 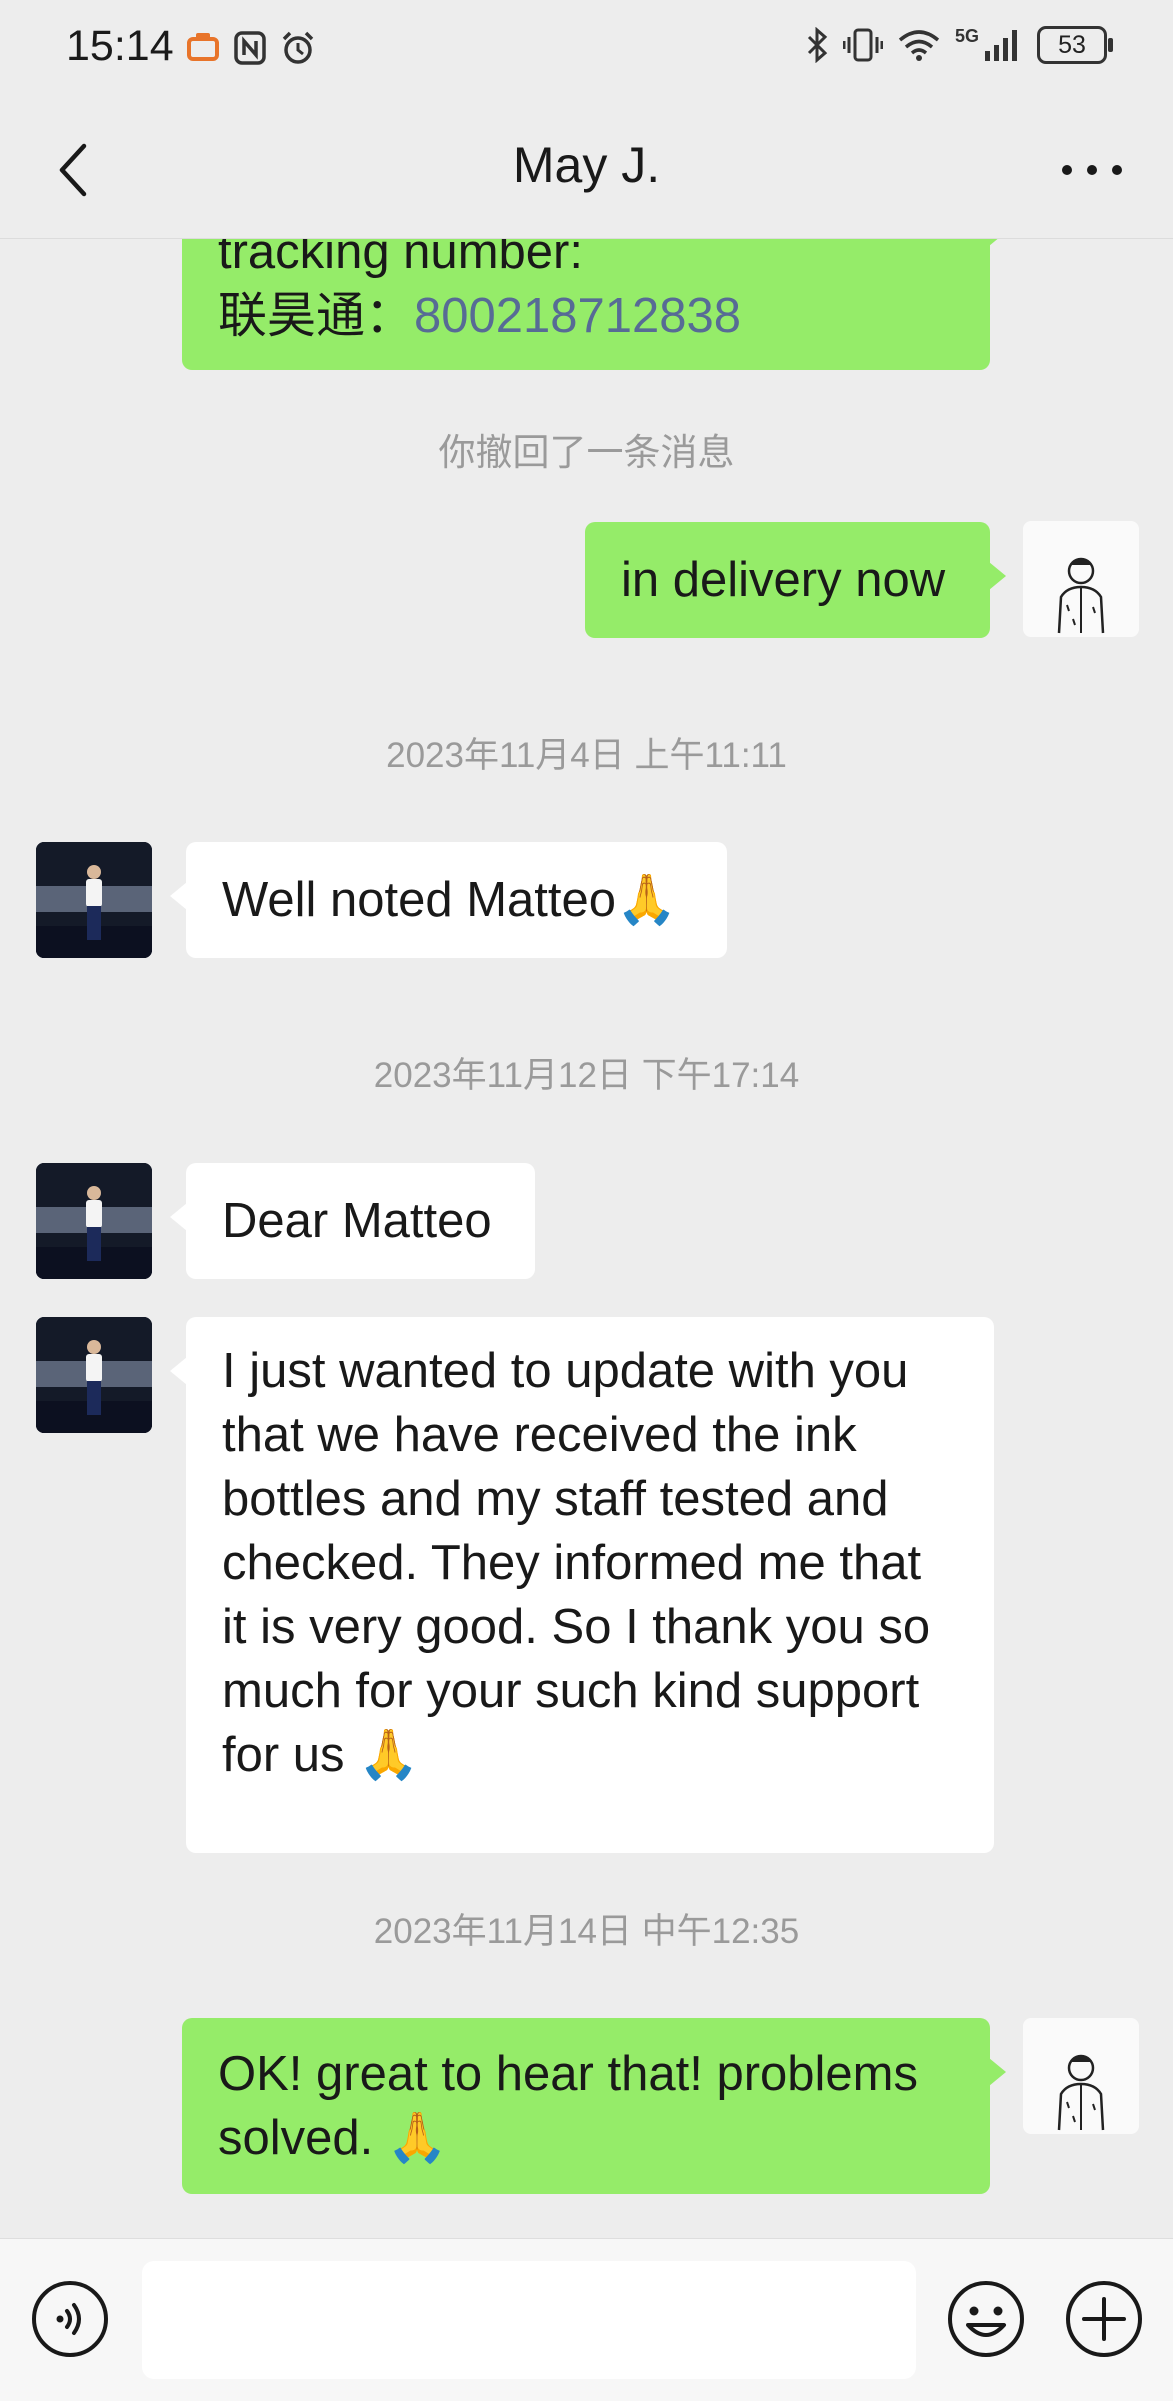 I want to click on notification-app-icon, so click(x=203, y=47).